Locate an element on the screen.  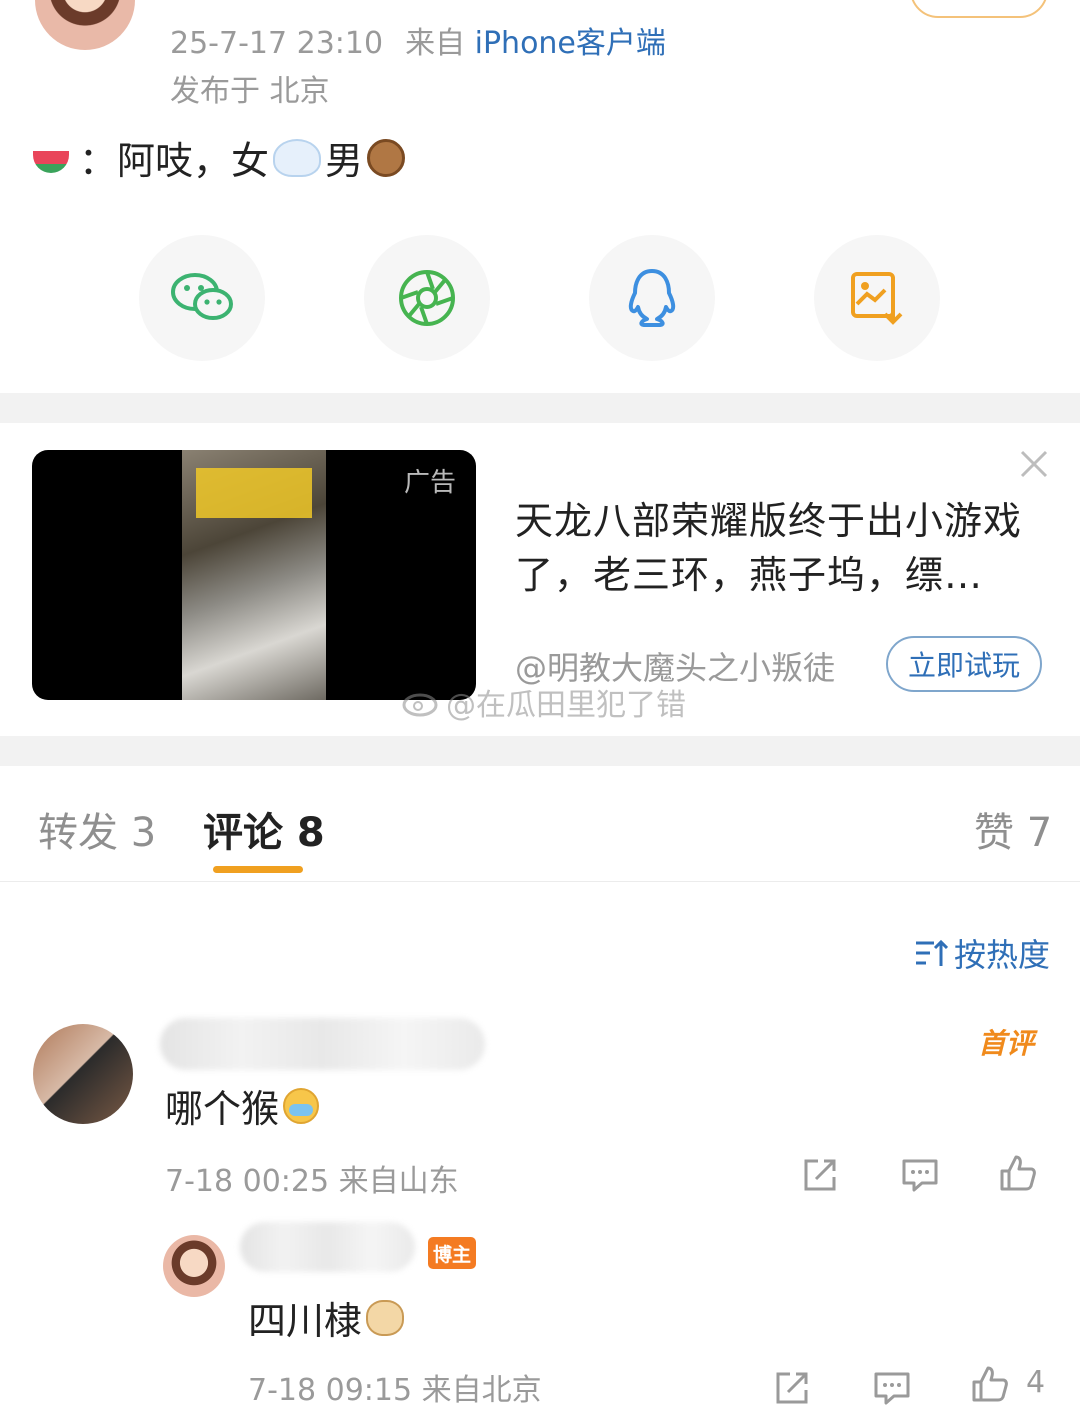
monkey-emoji is located at coordinates (386, 157).